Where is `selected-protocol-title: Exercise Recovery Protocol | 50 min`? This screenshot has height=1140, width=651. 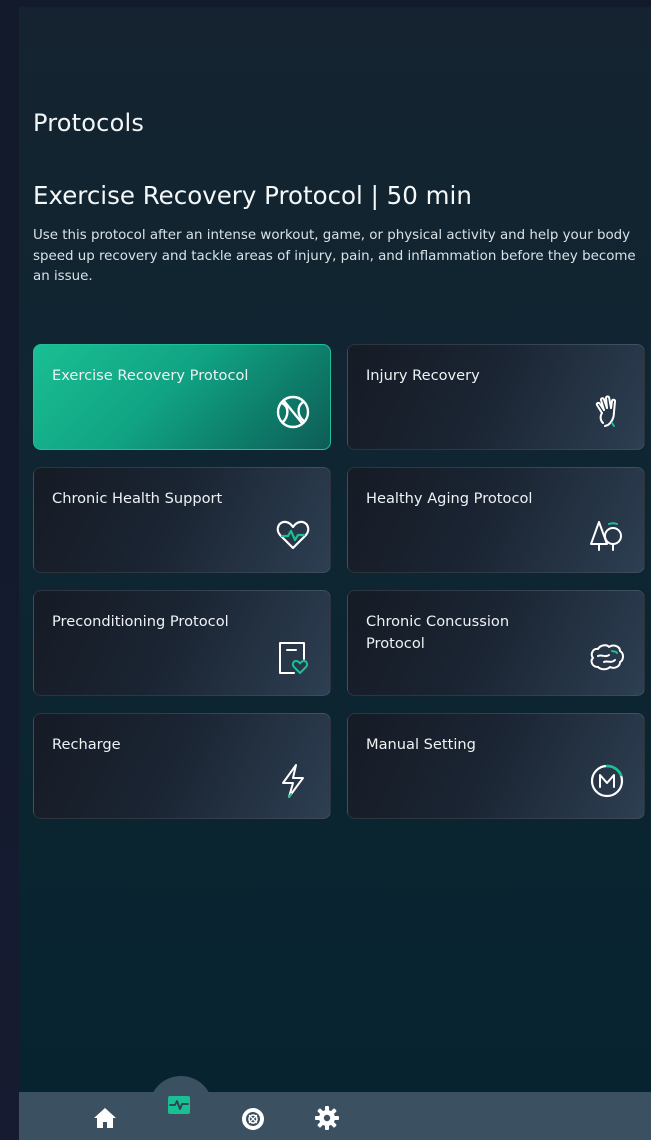
selected-protocol-title: Exercise Recovery Protocol | 50 min is located at coordinates (252, 195).